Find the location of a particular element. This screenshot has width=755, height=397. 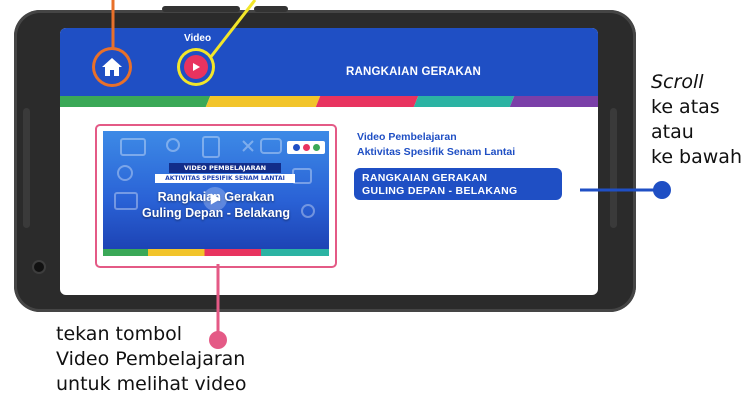

scroll-marker is located at coordinates (662, 190).